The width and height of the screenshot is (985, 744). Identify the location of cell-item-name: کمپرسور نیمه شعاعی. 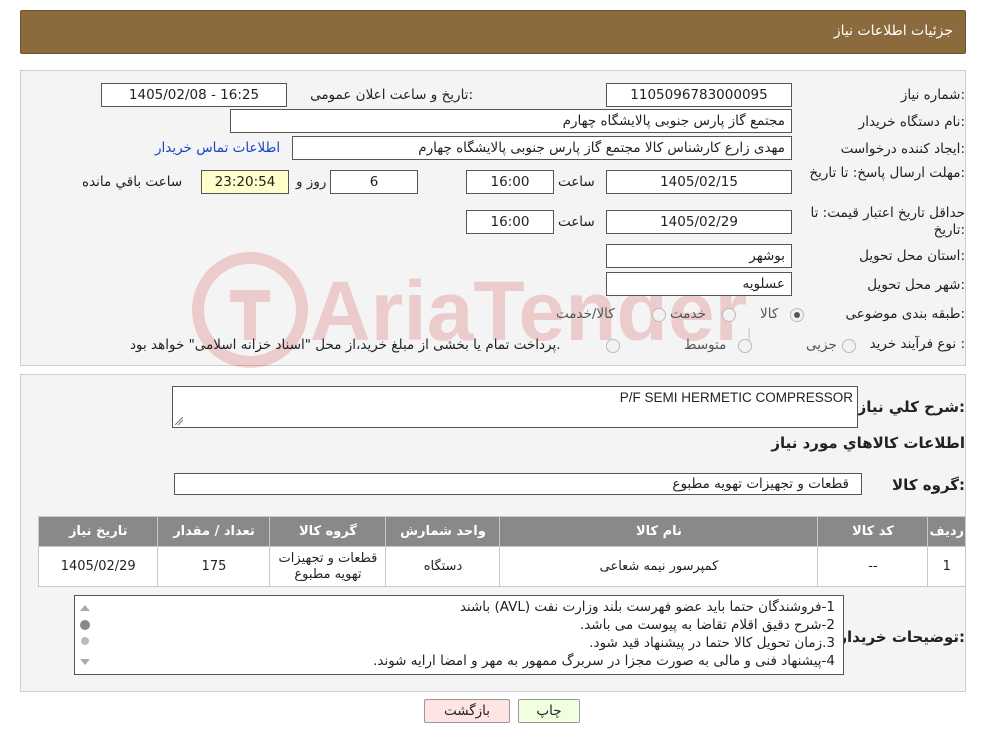
(659, 566).